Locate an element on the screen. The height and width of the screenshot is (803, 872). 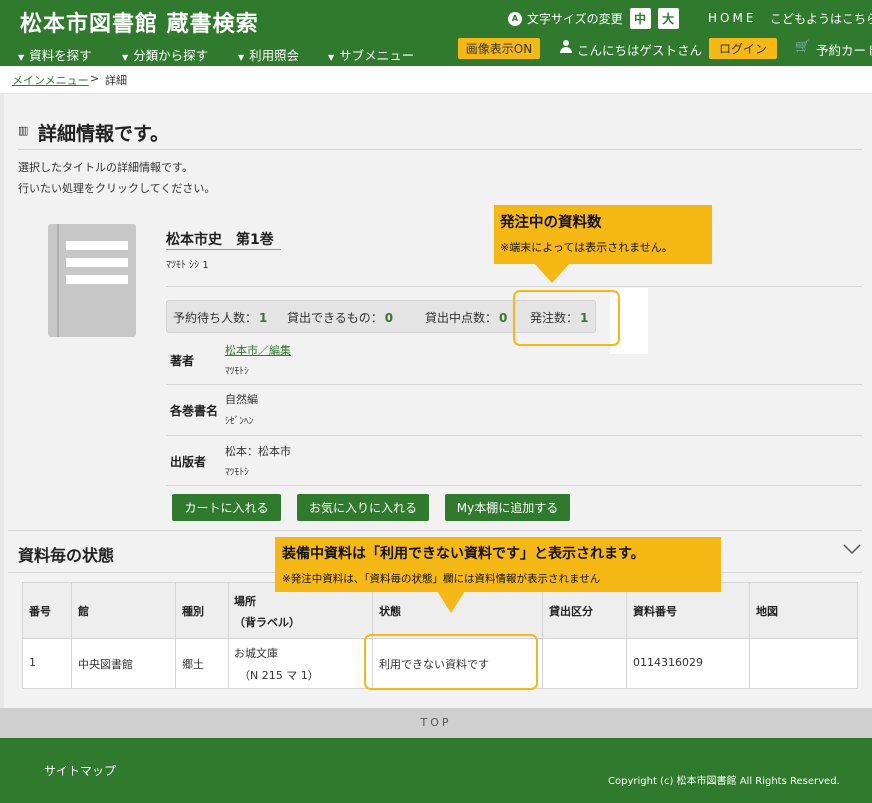
breadcrumb: メインメニュー > 詳細 is located at coordinates (436, 80).